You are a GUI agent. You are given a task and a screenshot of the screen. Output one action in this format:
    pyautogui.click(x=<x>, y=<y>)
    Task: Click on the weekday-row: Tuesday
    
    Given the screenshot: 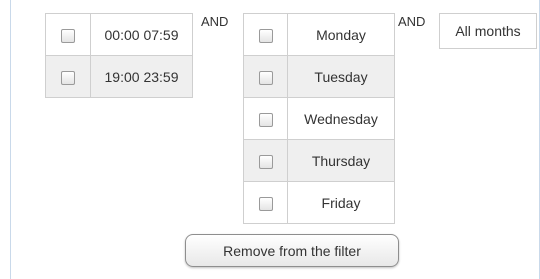 What is the action you would take?
    pyautogui.click(x=319, y=76)
    